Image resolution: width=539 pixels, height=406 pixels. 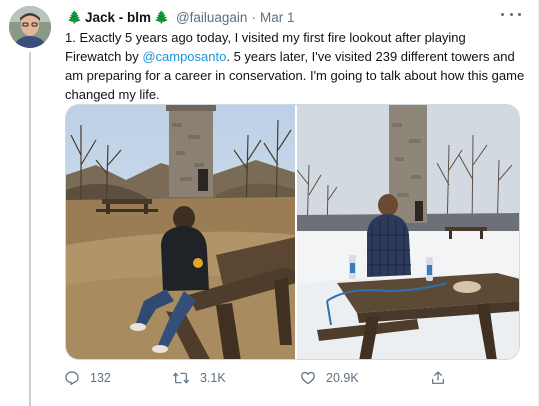 I want to click on like-button: 20.9K, so click(x=329, y=378).